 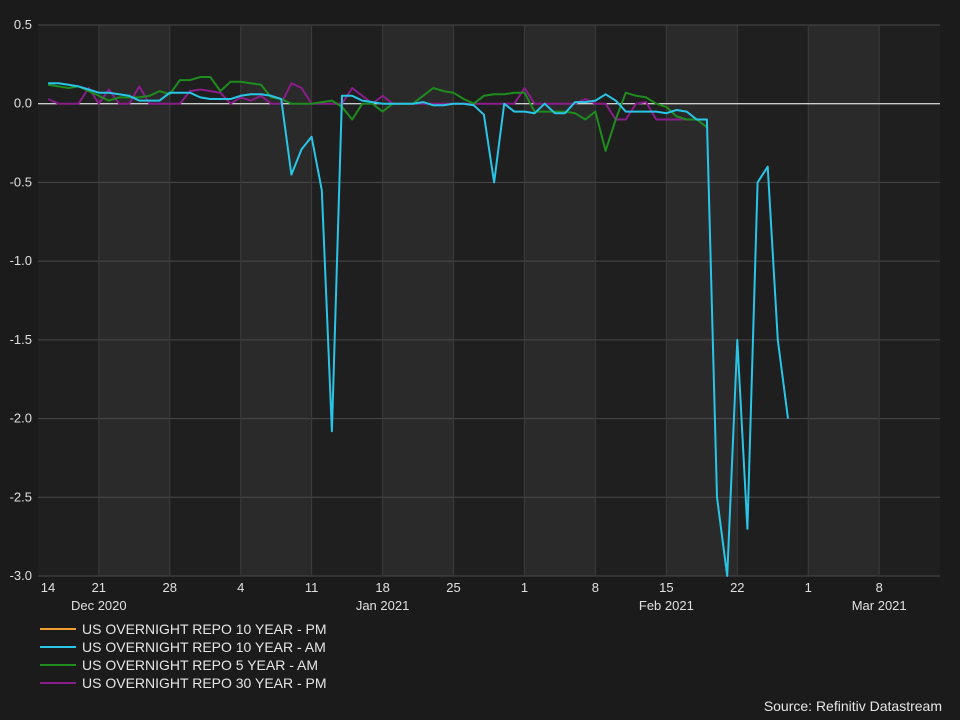 What do you see at coordinates (99, 605) in the screenshot?
I see `x-month-label: Dec 2020` at bounding box center [99, 605].